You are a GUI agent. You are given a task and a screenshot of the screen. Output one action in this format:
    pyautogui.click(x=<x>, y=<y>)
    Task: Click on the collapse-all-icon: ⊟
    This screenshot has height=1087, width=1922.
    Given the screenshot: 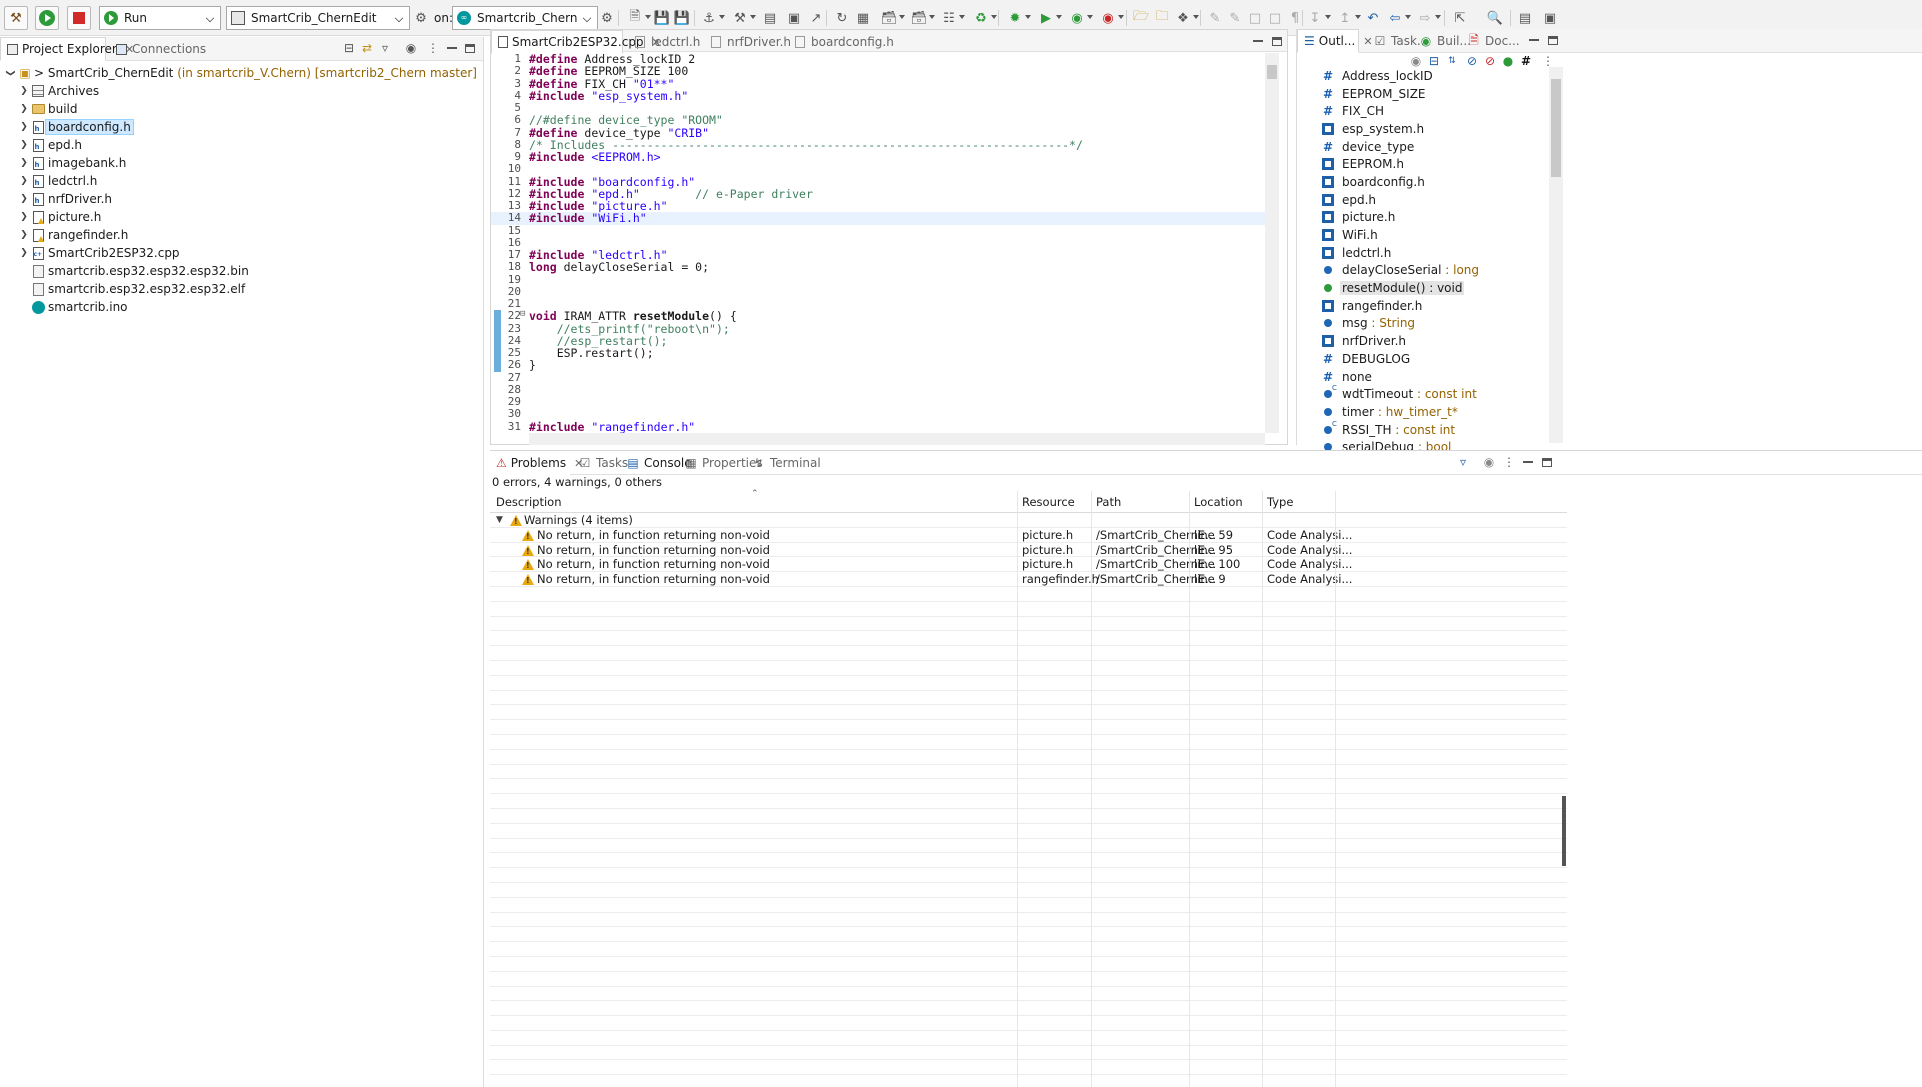 What is the action you would take?
    pyautogui.click(x=1434, y=61)
    